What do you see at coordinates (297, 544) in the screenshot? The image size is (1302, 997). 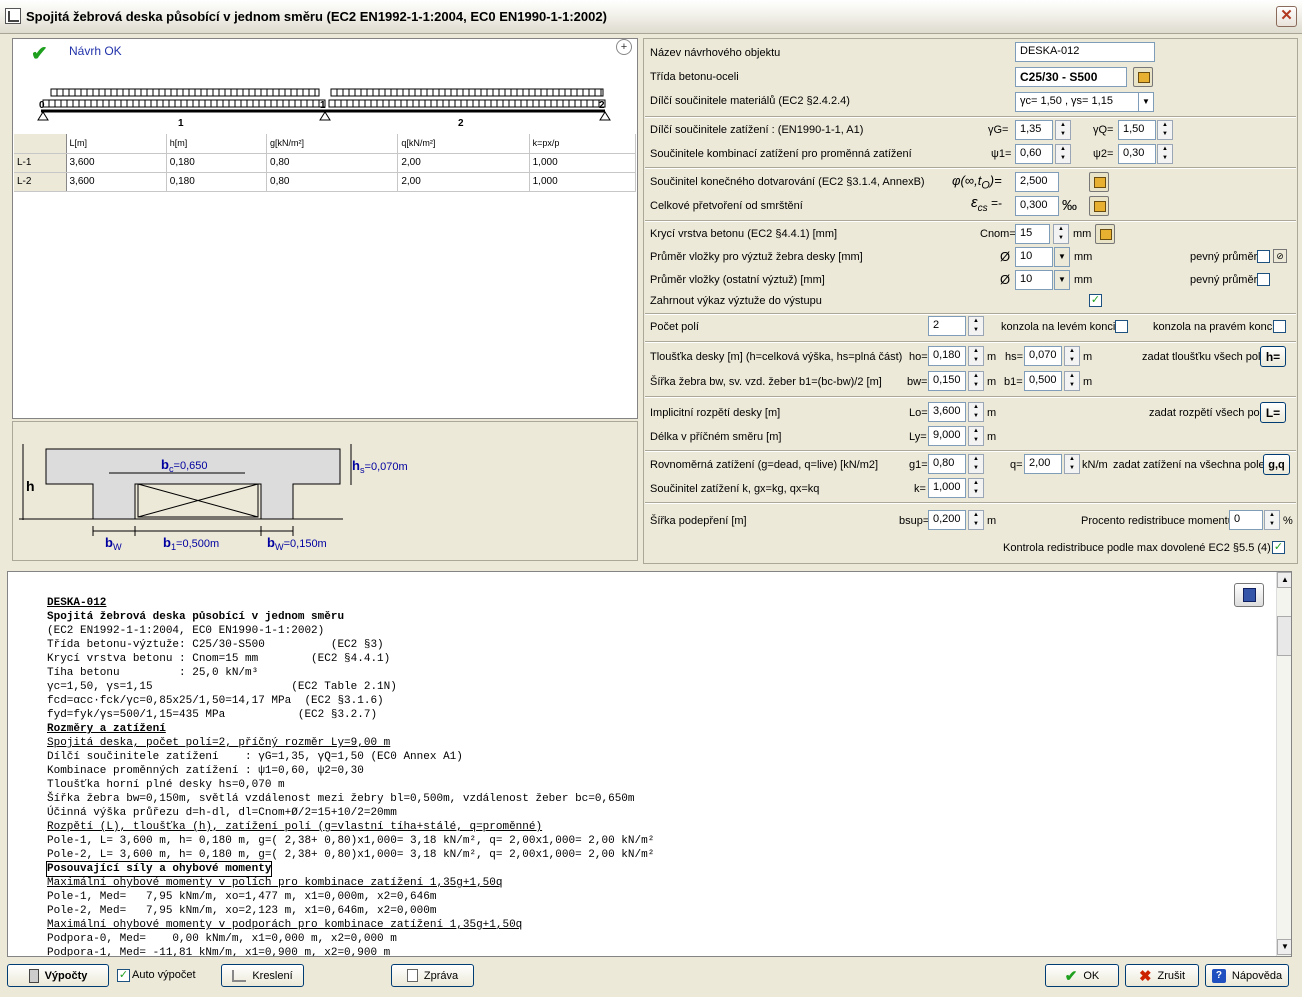 I see `bw-value-label: bW=0,150m` at bounding box center [297, 544].